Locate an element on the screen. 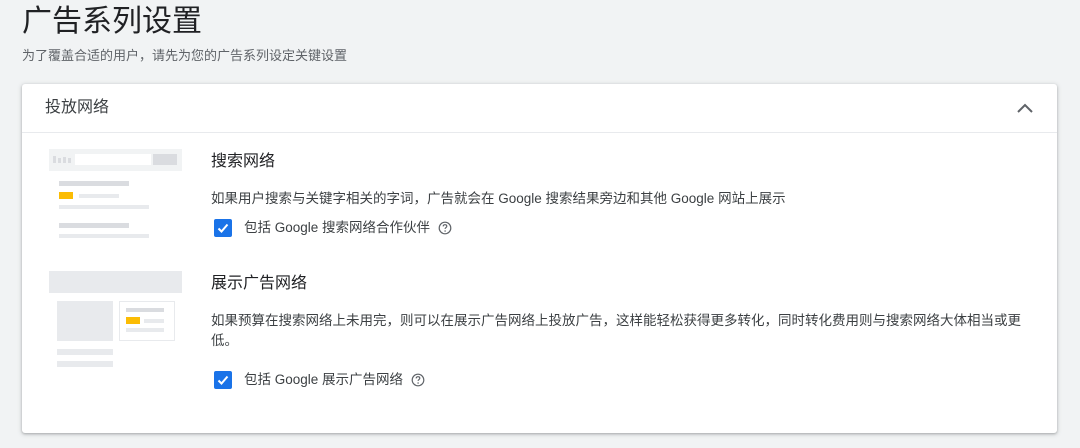 Image resolution: width=1080 pixels, height=448 pixels. search-partners-option: 包括 Google 搜索网络合作伙伴 is located at coordinates (333, 228).